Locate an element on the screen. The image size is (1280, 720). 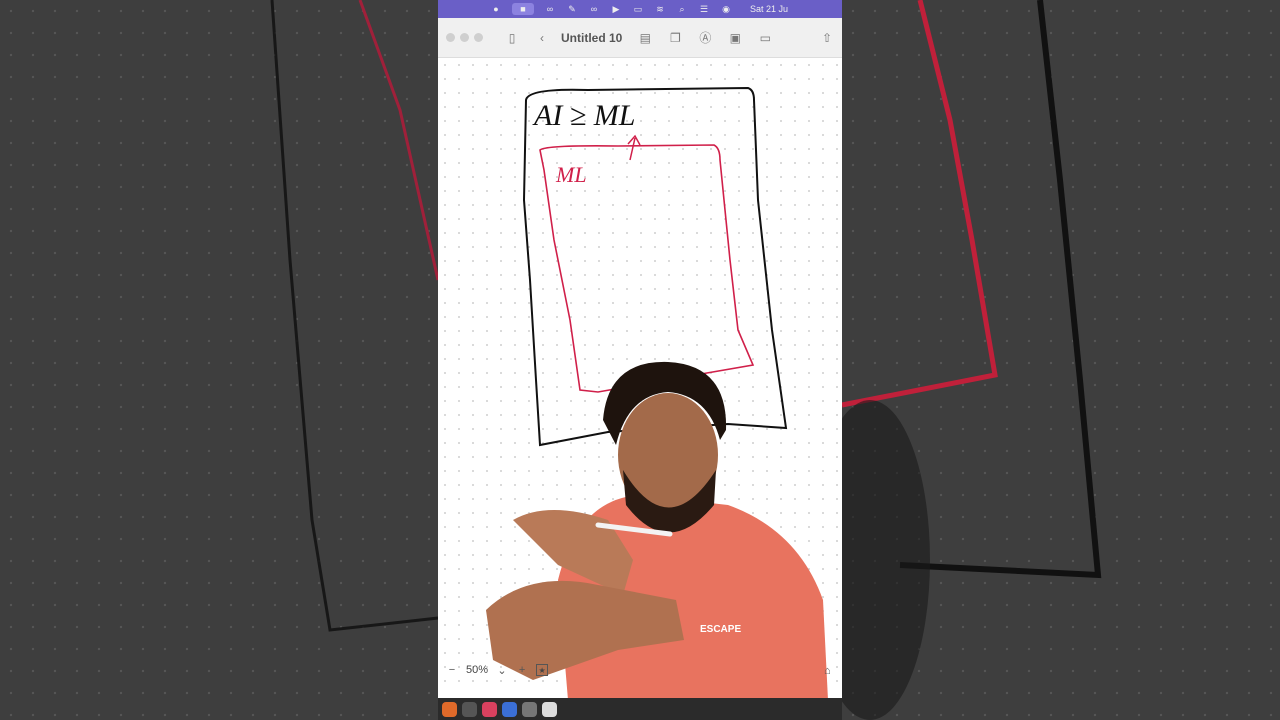
zoom-out-button: − is located at coordinates (452, 670).